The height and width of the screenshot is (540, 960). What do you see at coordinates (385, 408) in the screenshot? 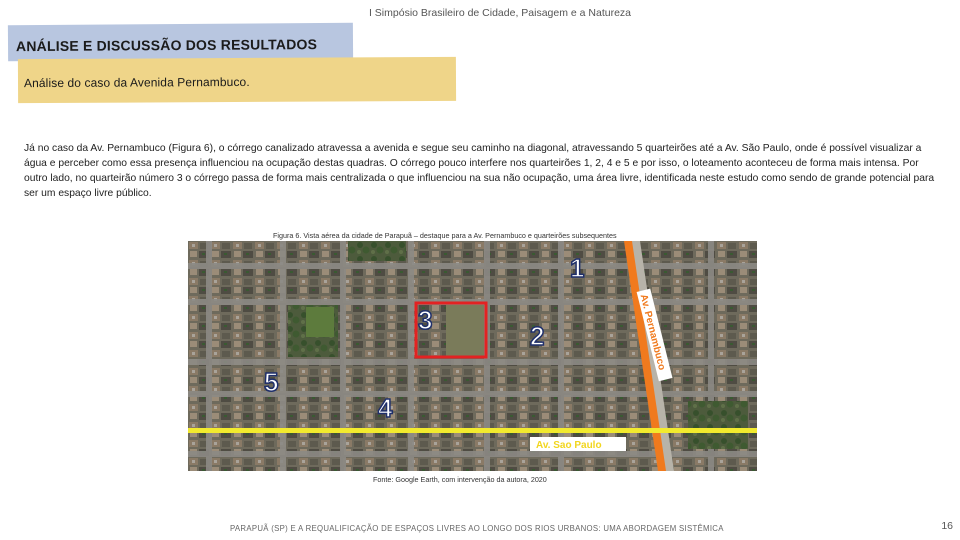
I see `block-label-4: 4` at bounding box center [385, 408].